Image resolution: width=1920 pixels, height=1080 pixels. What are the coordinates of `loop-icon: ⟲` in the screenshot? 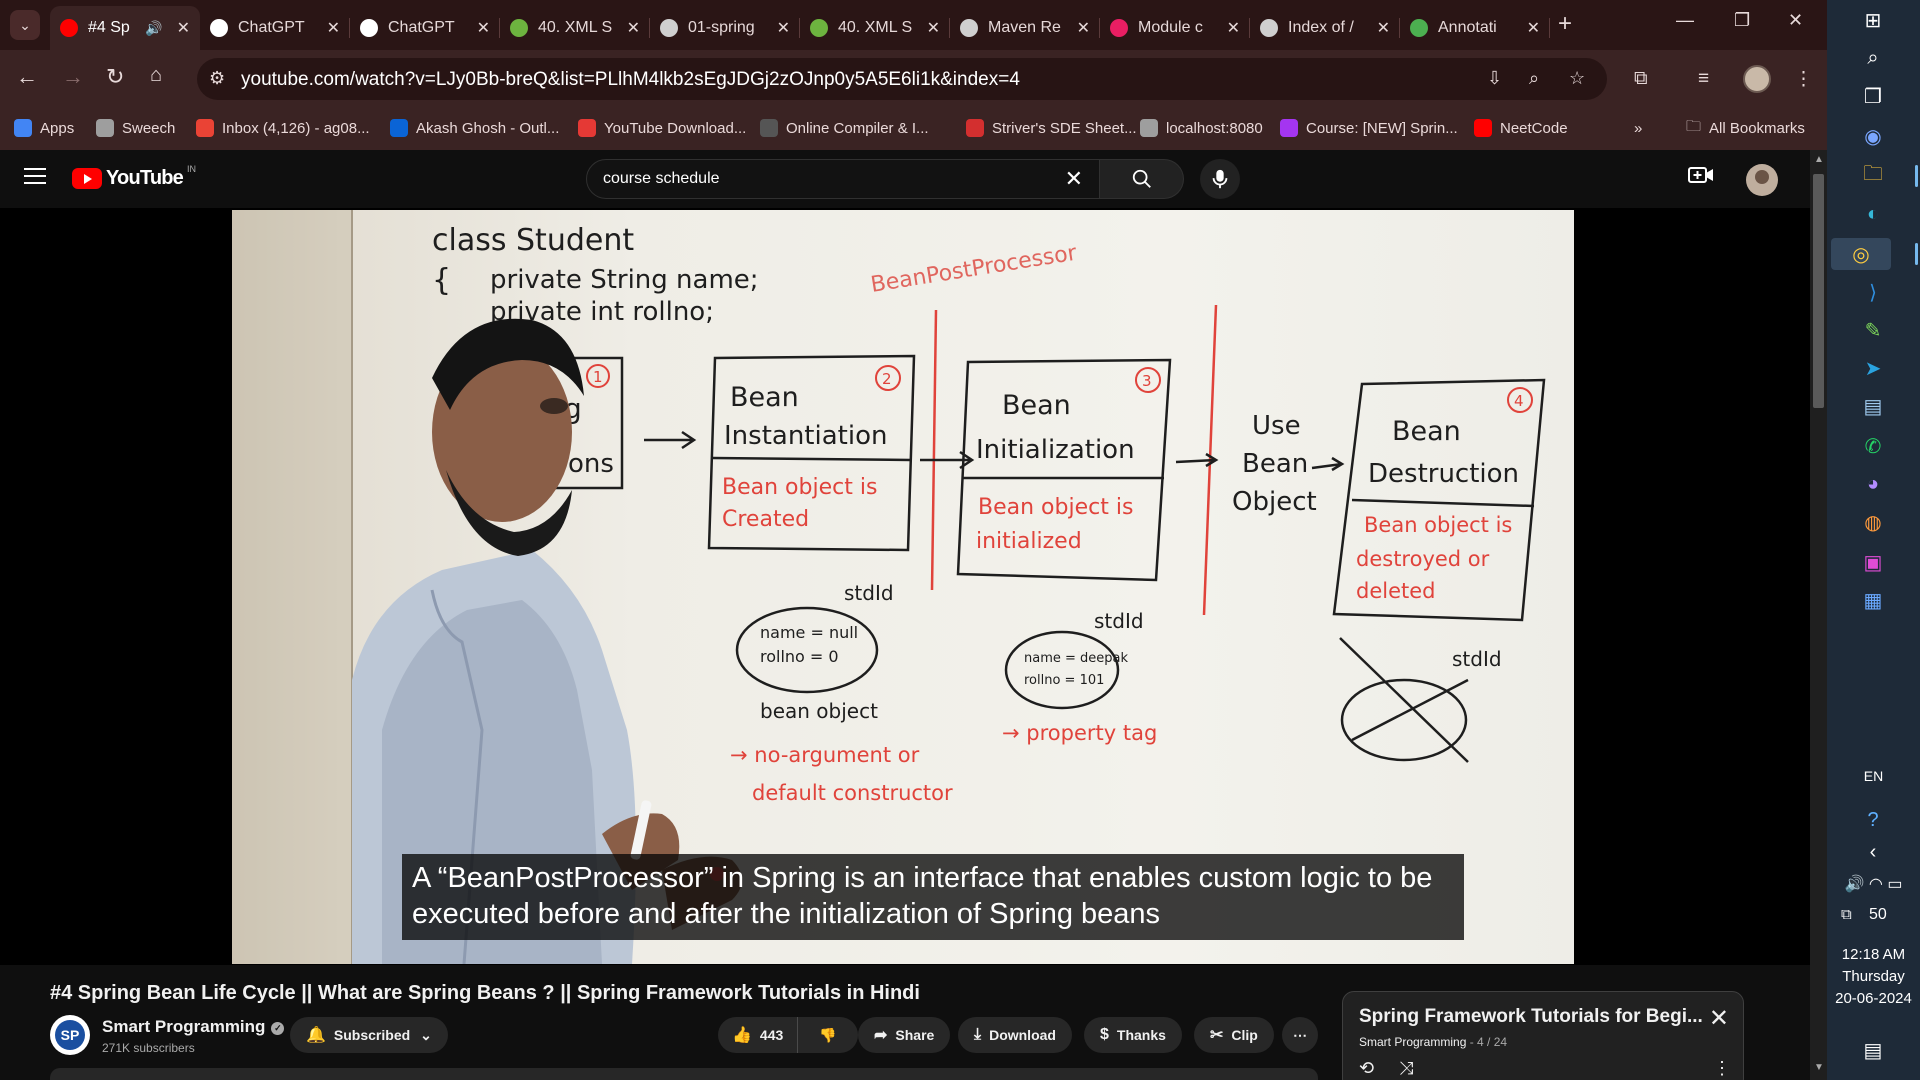 It's located at (1366, 1068).